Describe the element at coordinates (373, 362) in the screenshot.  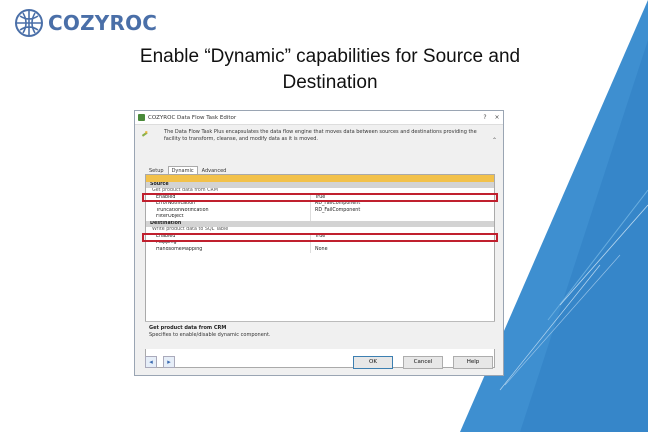
I see `ok-button: OK` at that location.